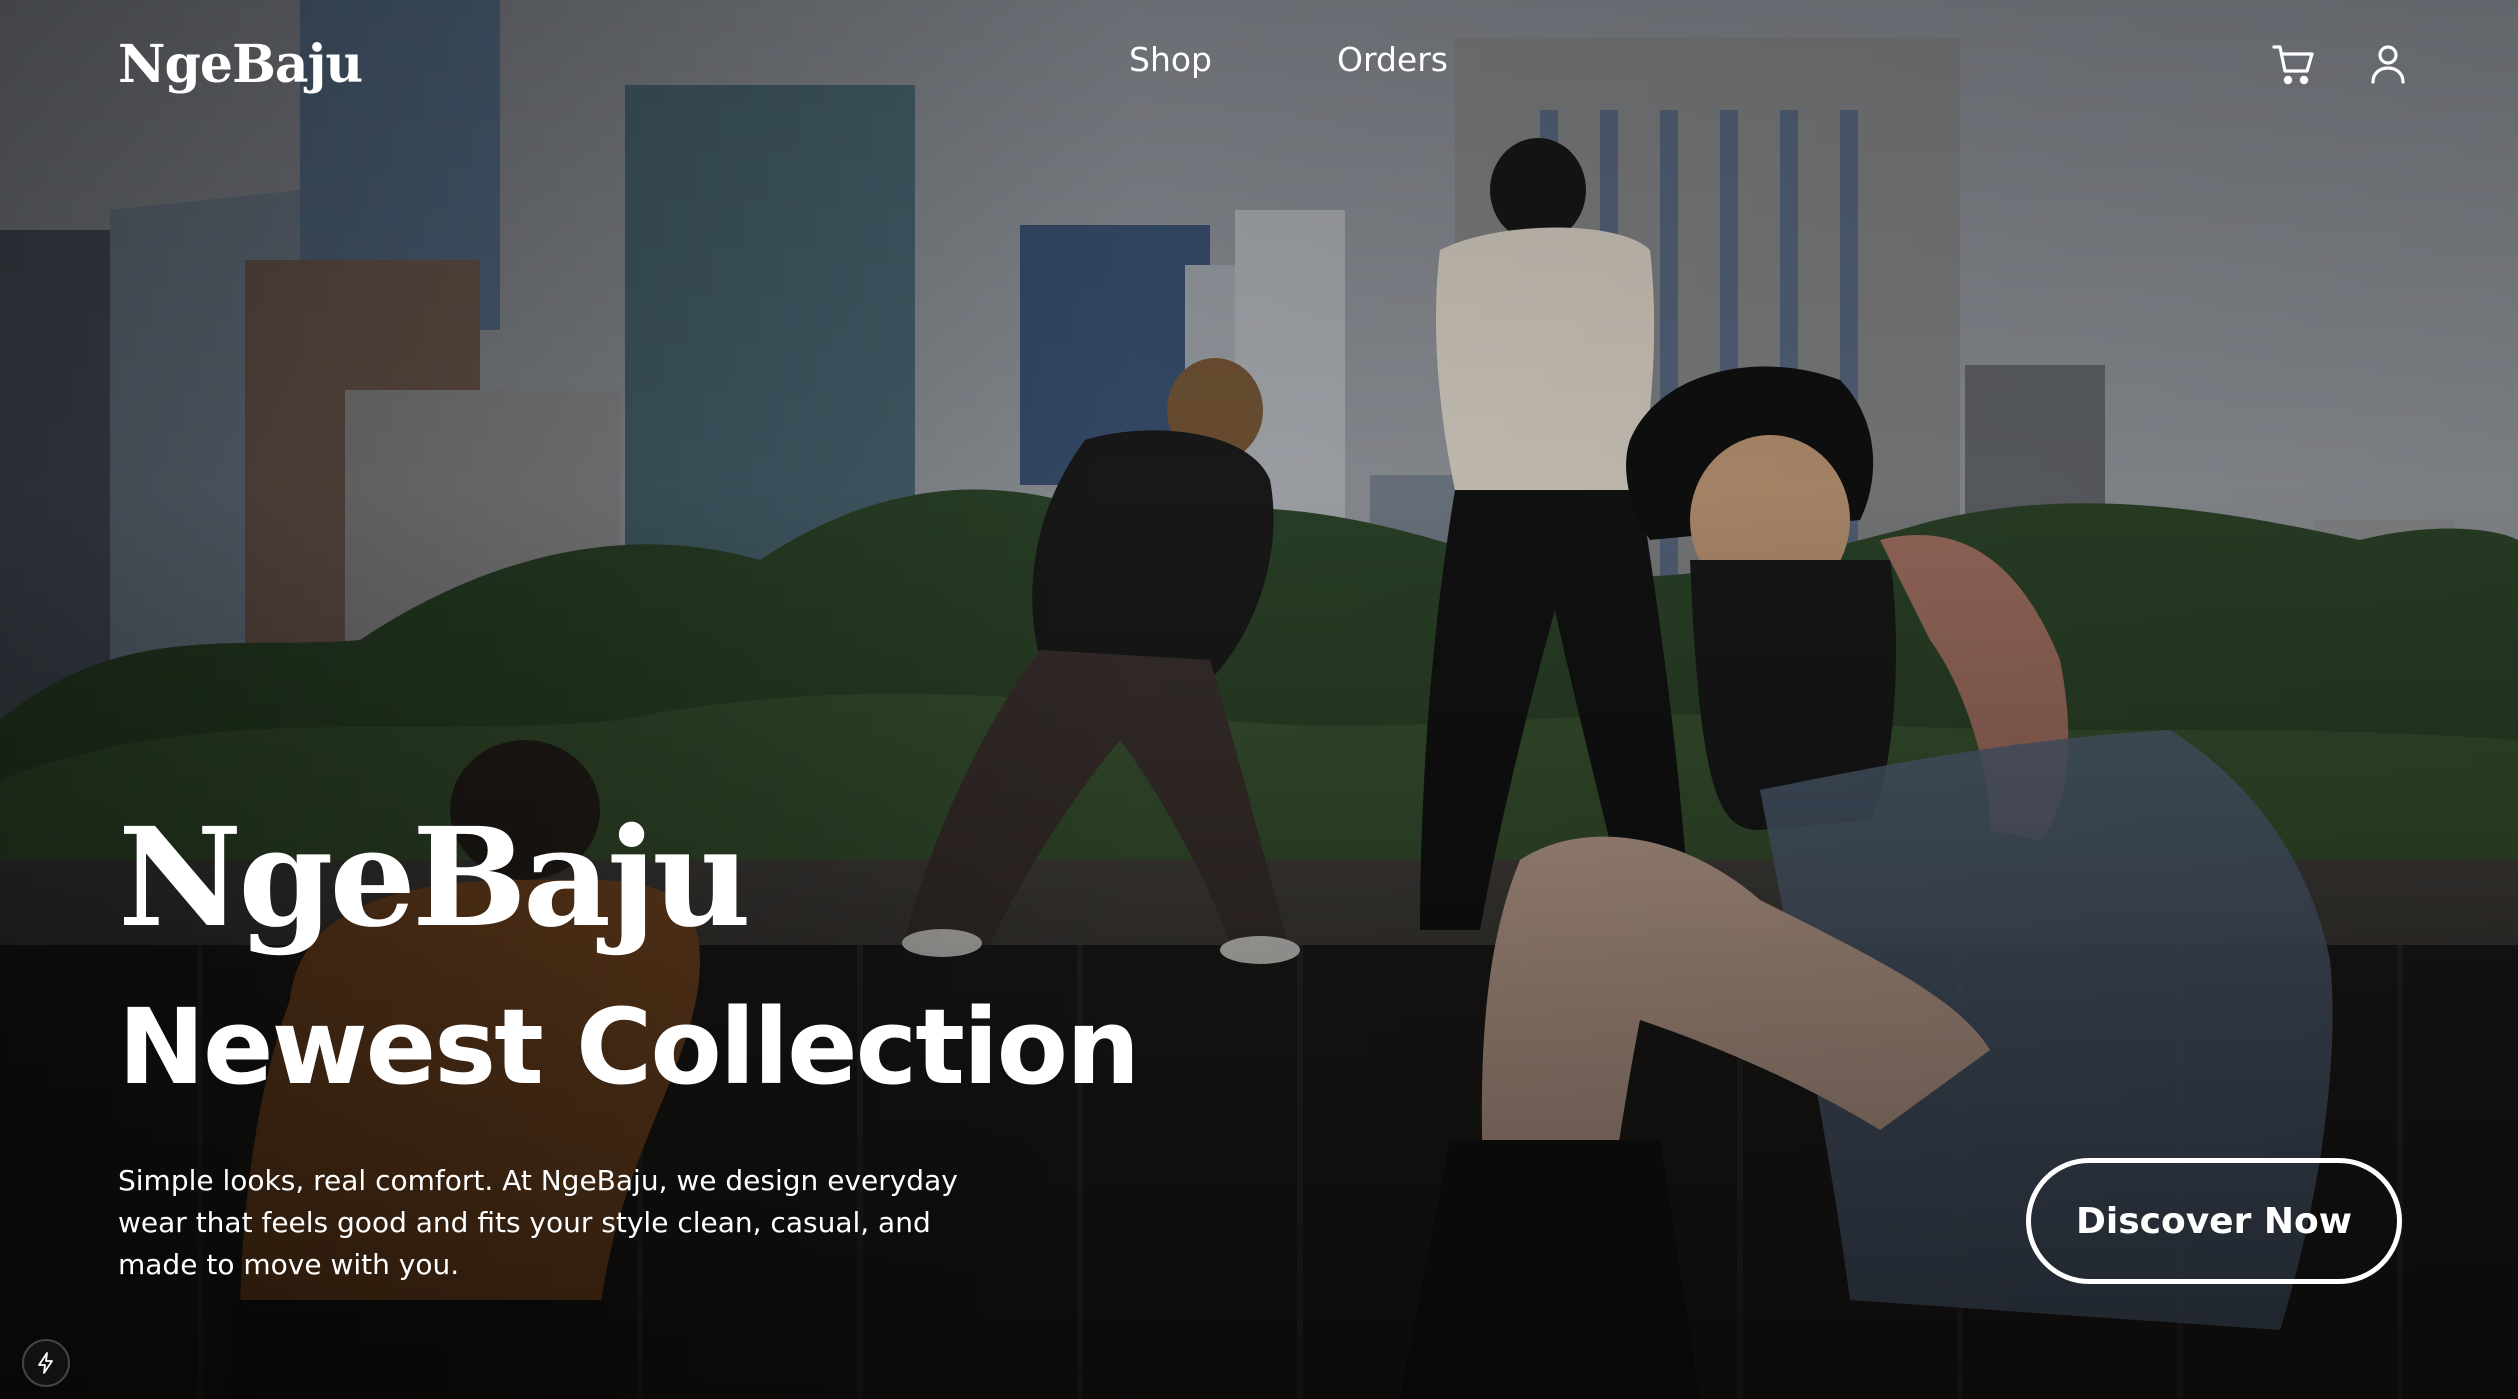  Describe the element at coordinates (2214, 1221) in the screenshot. I see `discover-now-button: Discover Now` at that location.